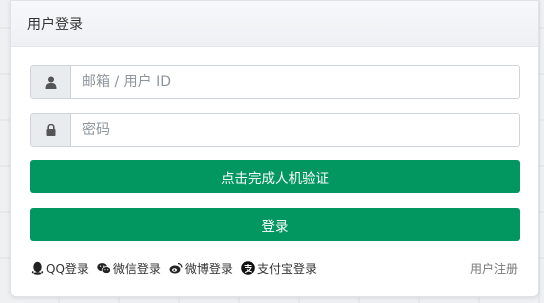  Describe the element at coordinates (67, 268) in the screenshot. I see `qq-login-label: QQ登录` at that location.